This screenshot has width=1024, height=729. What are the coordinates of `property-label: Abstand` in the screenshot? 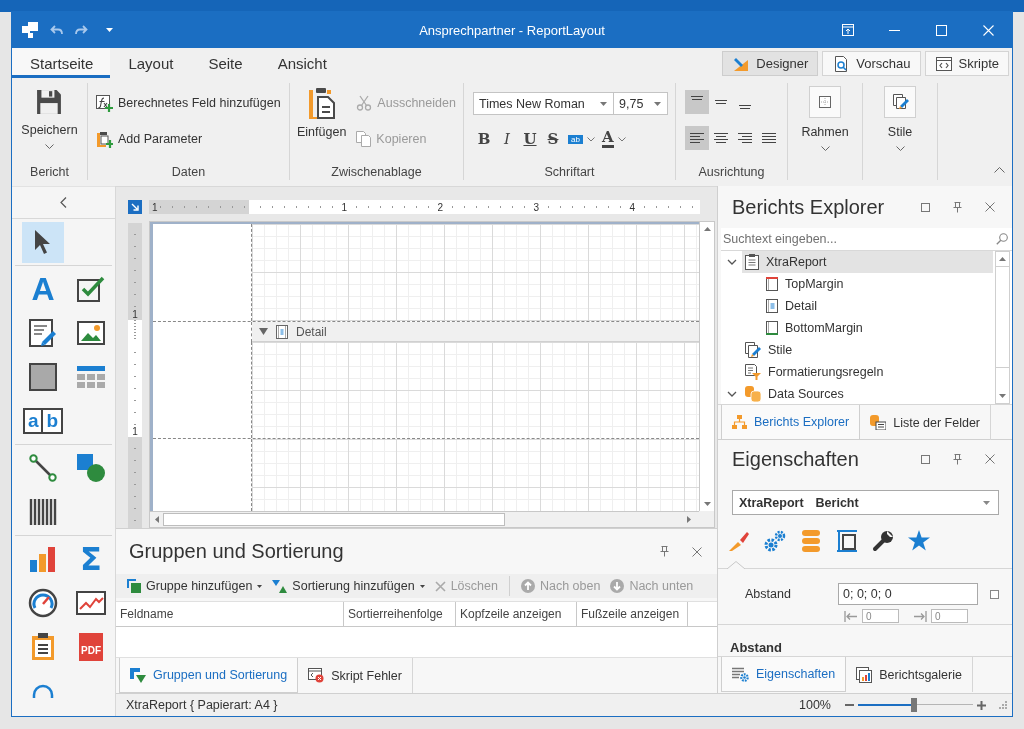 It's located at (768, 594).